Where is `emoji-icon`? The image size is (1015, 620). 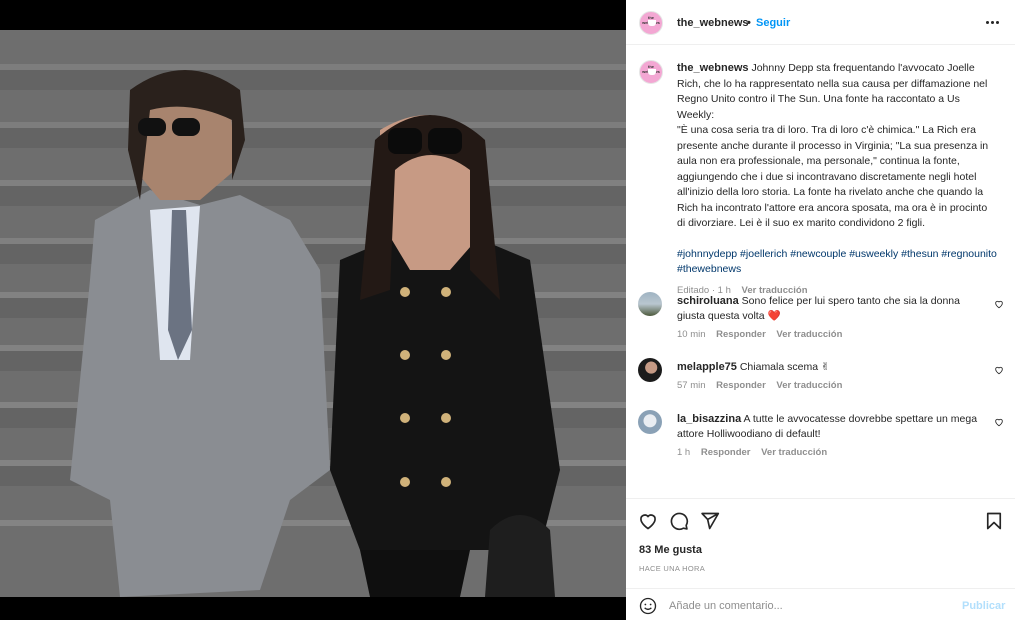 emoji-icon is located at coordinates (648, 606).